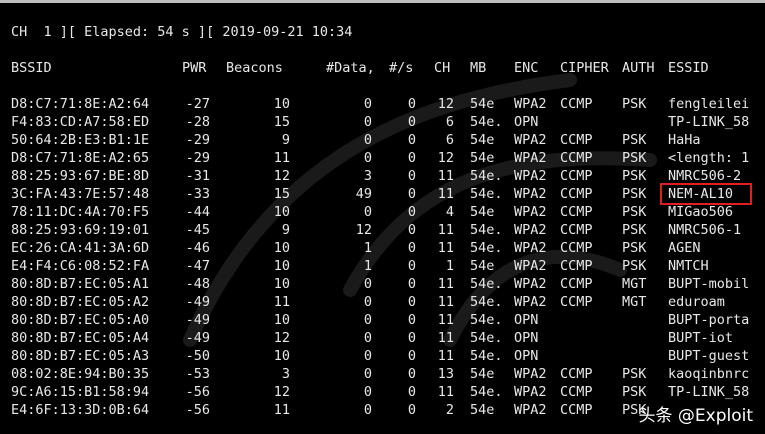 This screenshot has height=434, width=765. Describe the element at coordinates (449, 122) in the screenshot. I see `cell-channel: 6` at that location.